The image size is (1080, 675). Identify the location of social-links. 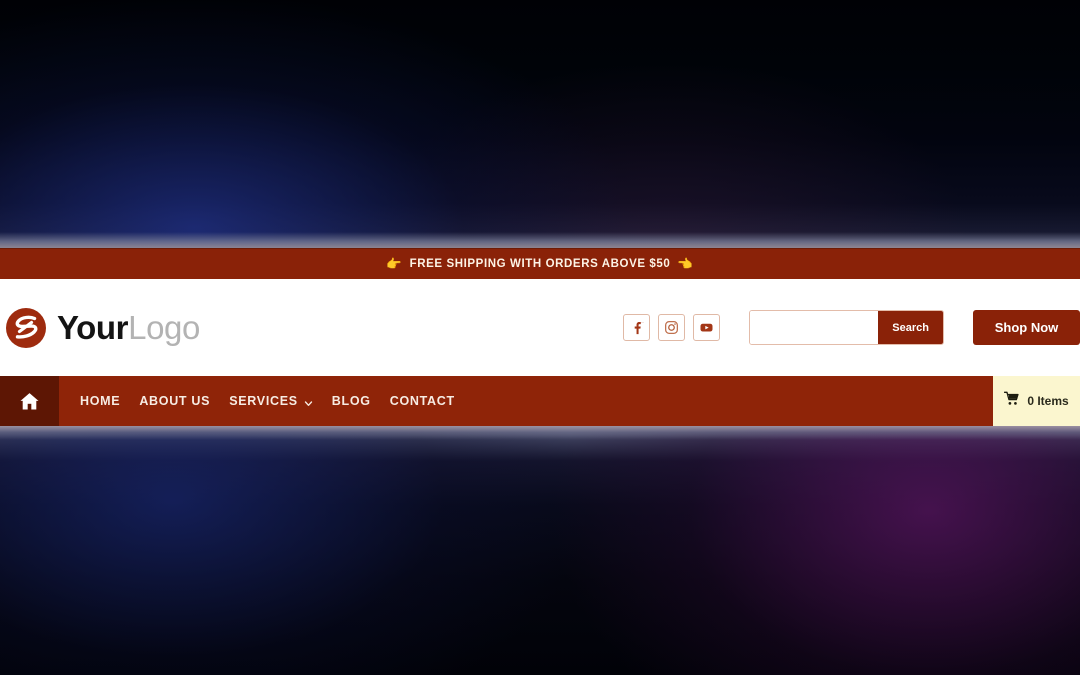
(671, 327).